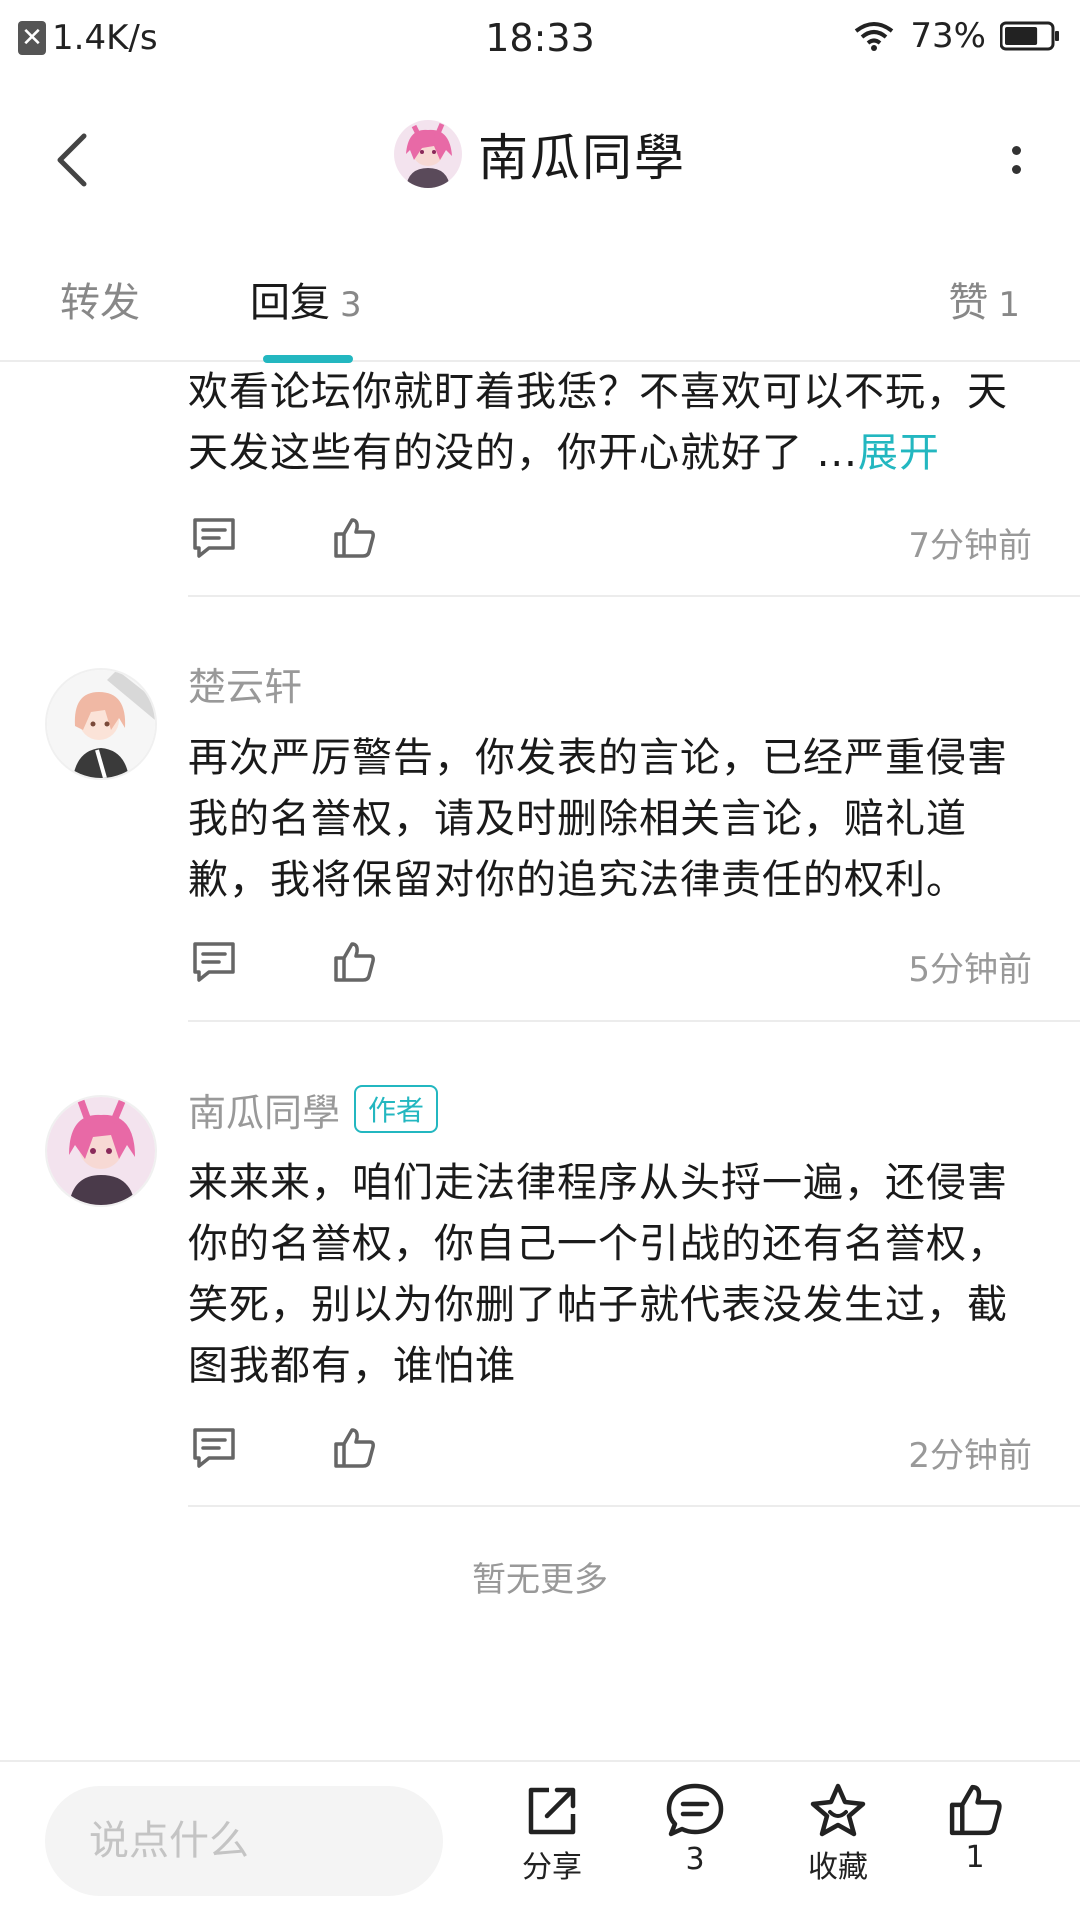 The image size is (1080, 1920). I want to click on bottom-action-bar: 分享 3 收藏 1, so click(540, 1840).